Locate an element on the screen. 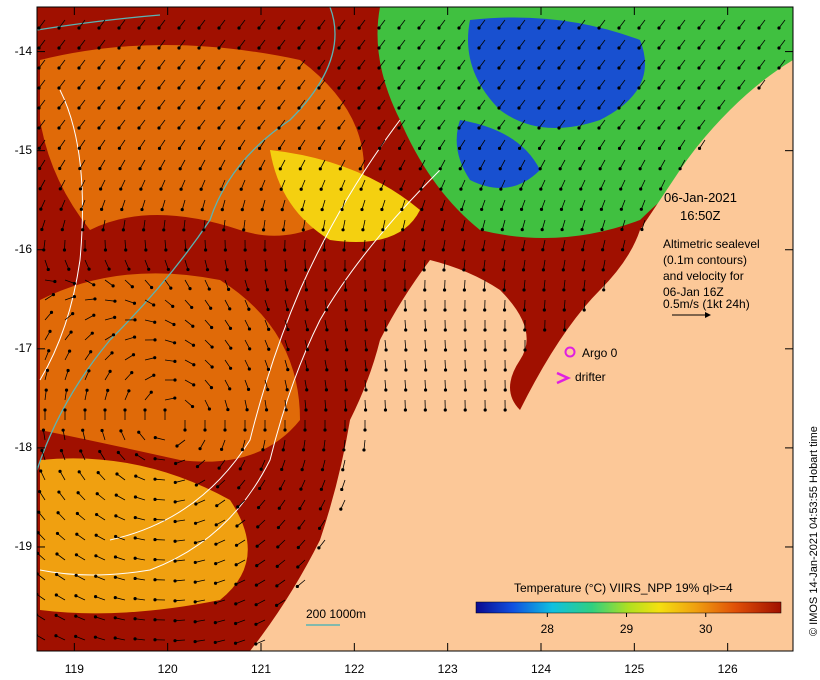 Image resolution: width=820 pixels, height=680 pixels. argo-legend-label: Argo 0 is located at coordinates (600, 353).